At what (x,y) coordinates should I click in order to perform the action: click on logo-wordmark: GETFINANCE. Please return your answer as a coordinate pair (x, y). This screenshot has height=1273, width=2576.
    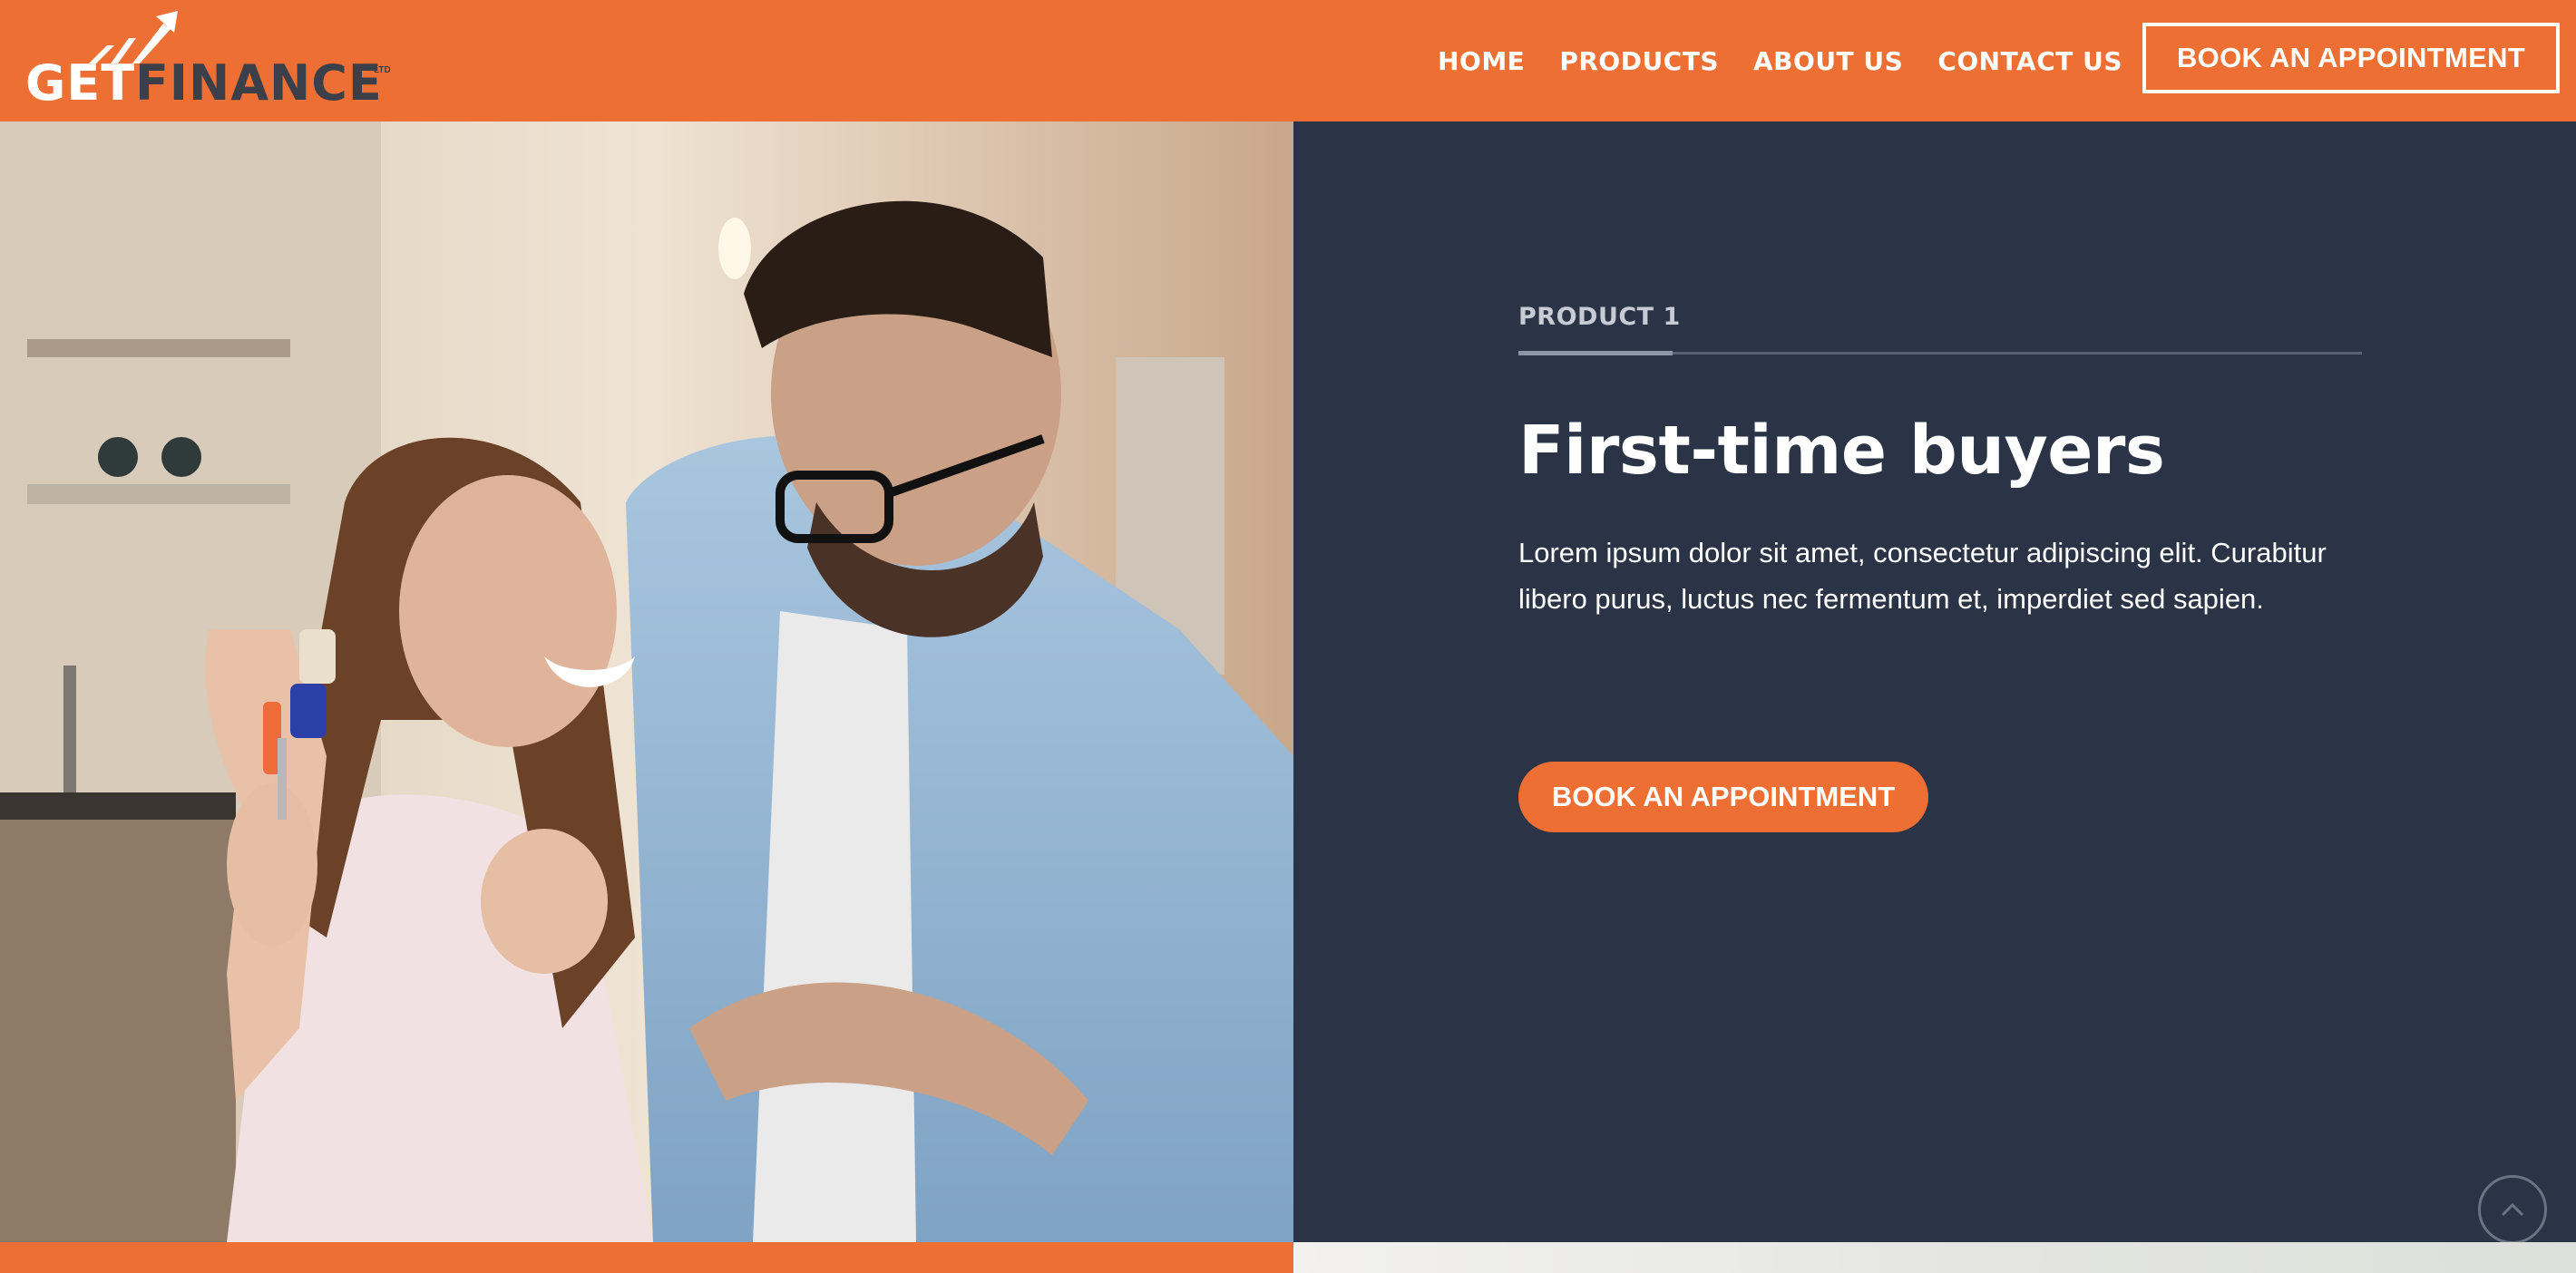
    Looking at the image, I should click on (204, 83).